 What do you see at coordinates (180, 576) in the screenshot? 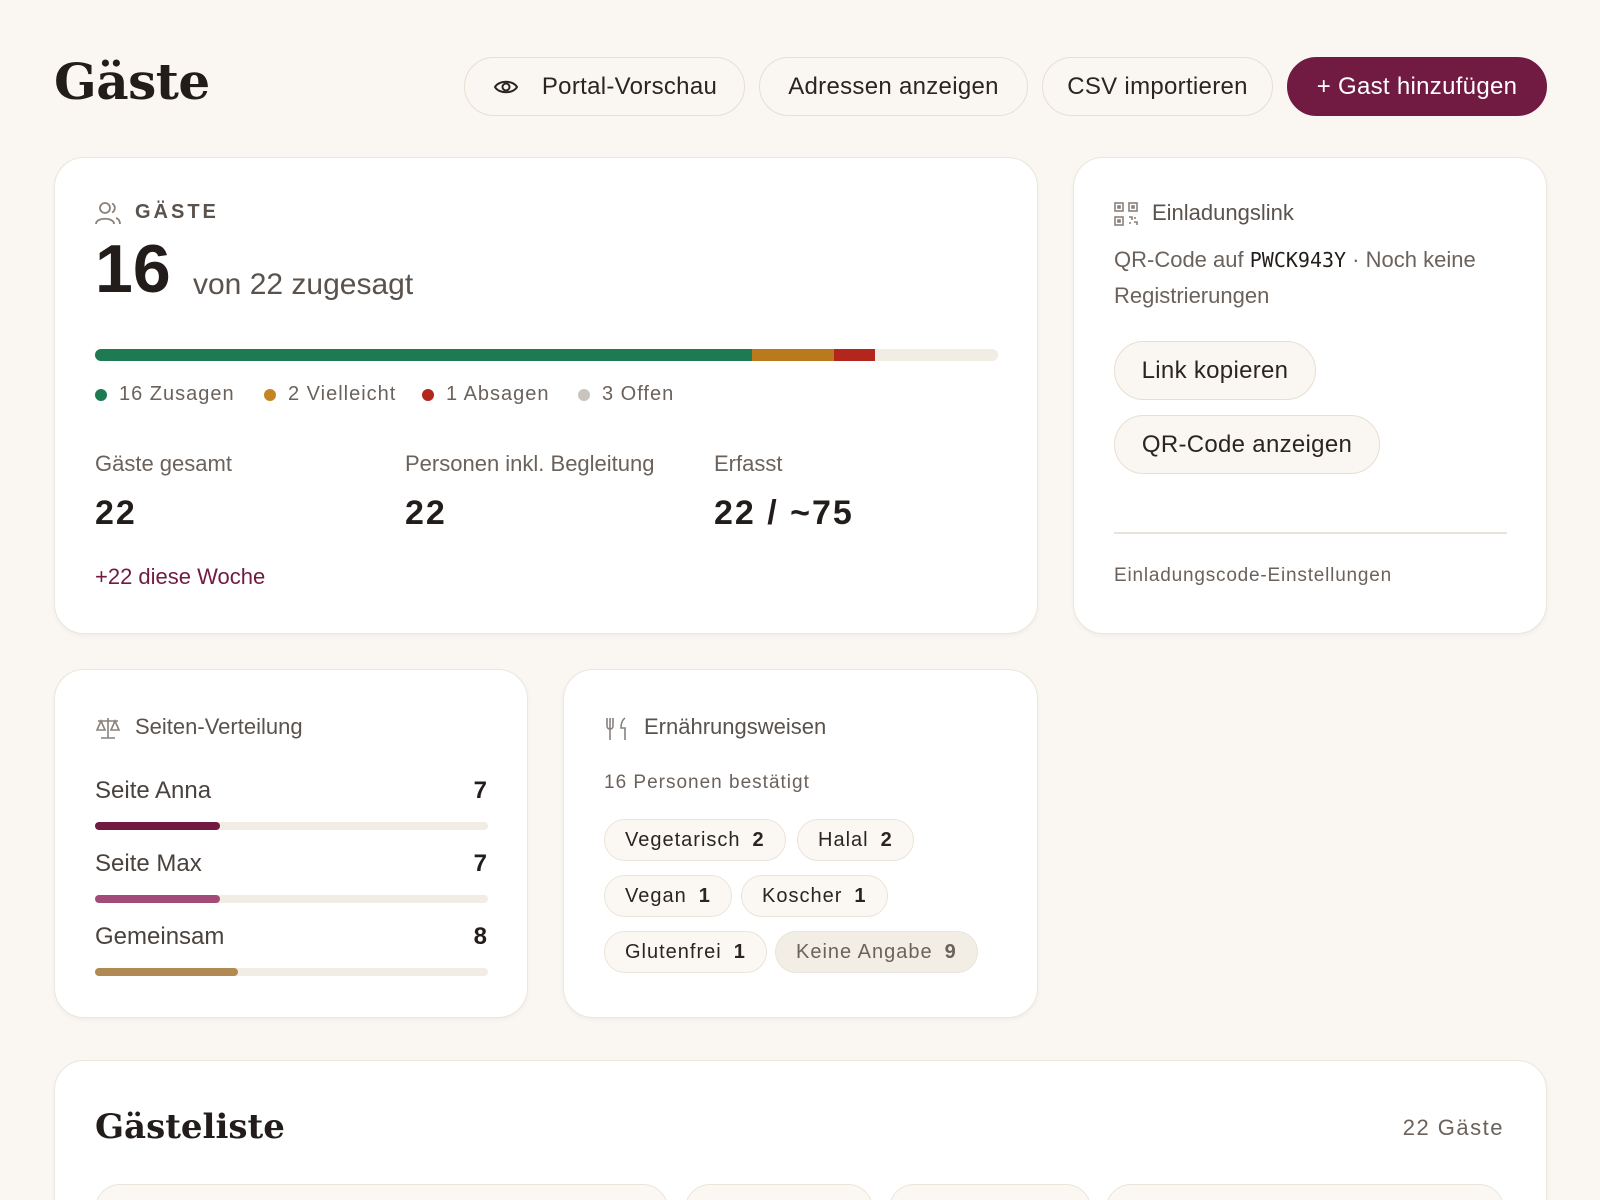
I see `weekly-change: +22 diese Woche` at bounding box center [180, 576].